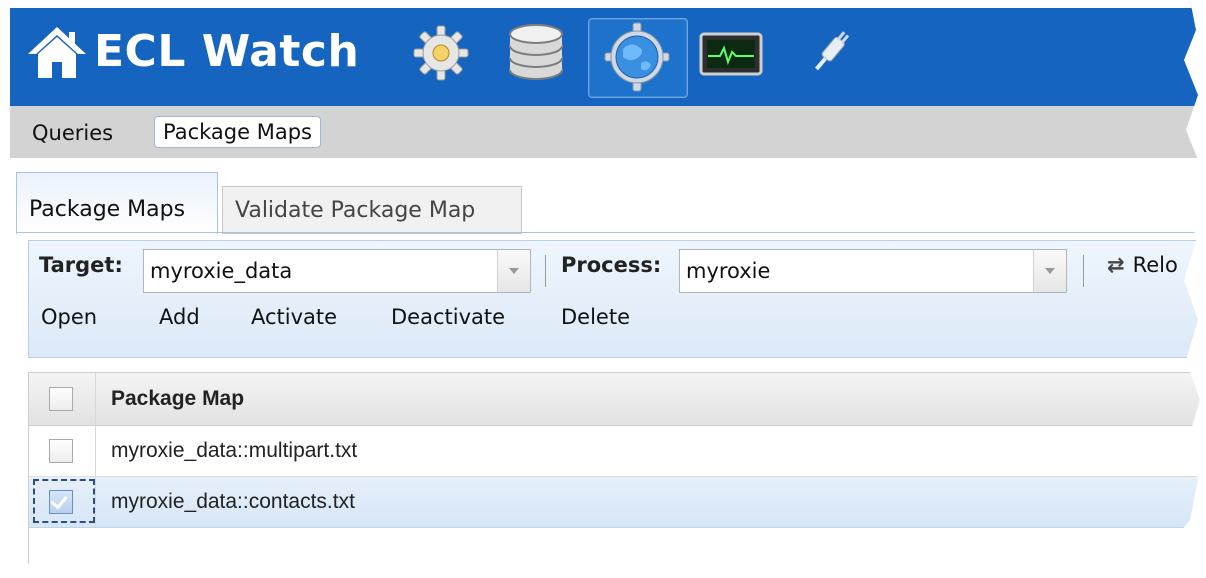  Describe the element at coordinates (830, 55) in the screenshot. I see `plug-icon` at that location.